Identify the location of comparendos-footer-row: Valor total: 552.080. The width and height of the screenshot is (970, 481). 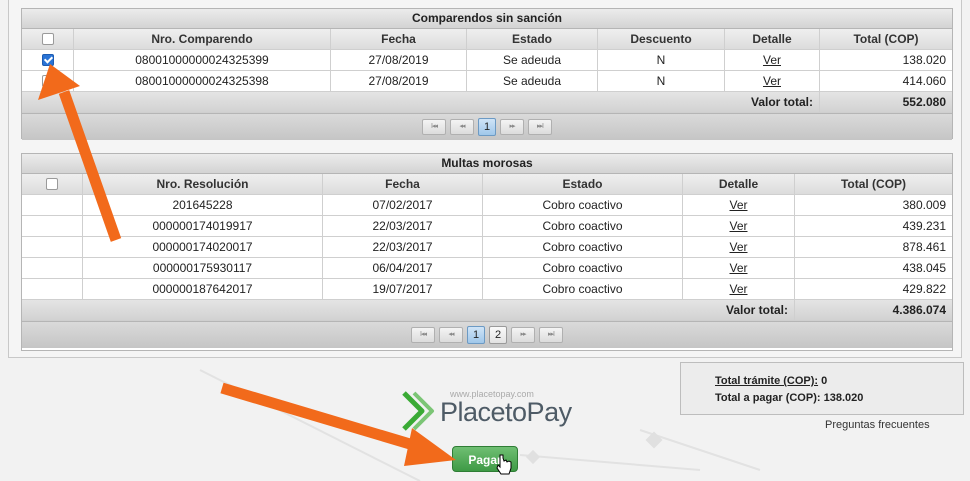
(487, 102).